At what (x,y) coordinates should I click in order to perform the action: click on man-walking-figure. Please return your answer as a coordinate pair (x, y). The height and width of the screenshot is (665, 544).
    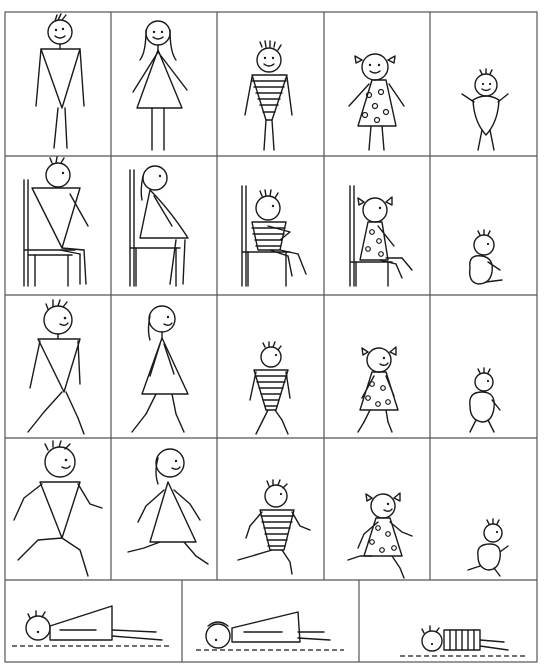
    Looking at the image, I should click on (56, 367).